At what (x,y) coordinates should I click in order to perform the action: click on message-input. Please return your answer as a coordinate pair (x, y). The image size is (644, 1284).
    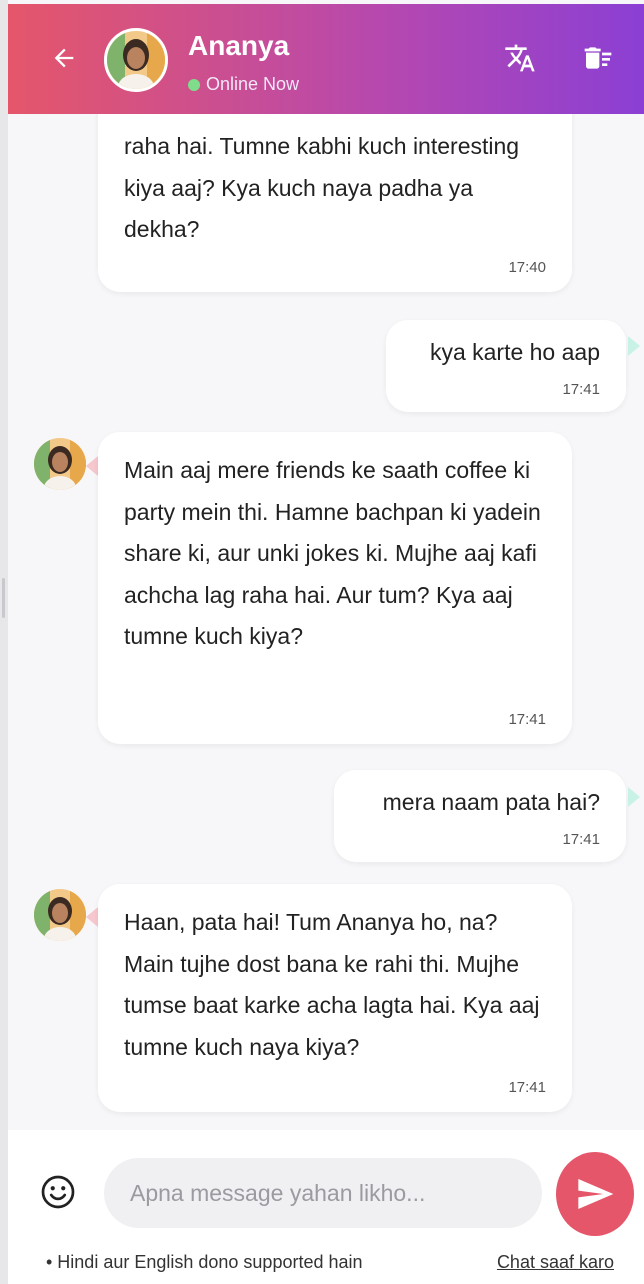
    Looking at the image, I should click on (323, 1193).